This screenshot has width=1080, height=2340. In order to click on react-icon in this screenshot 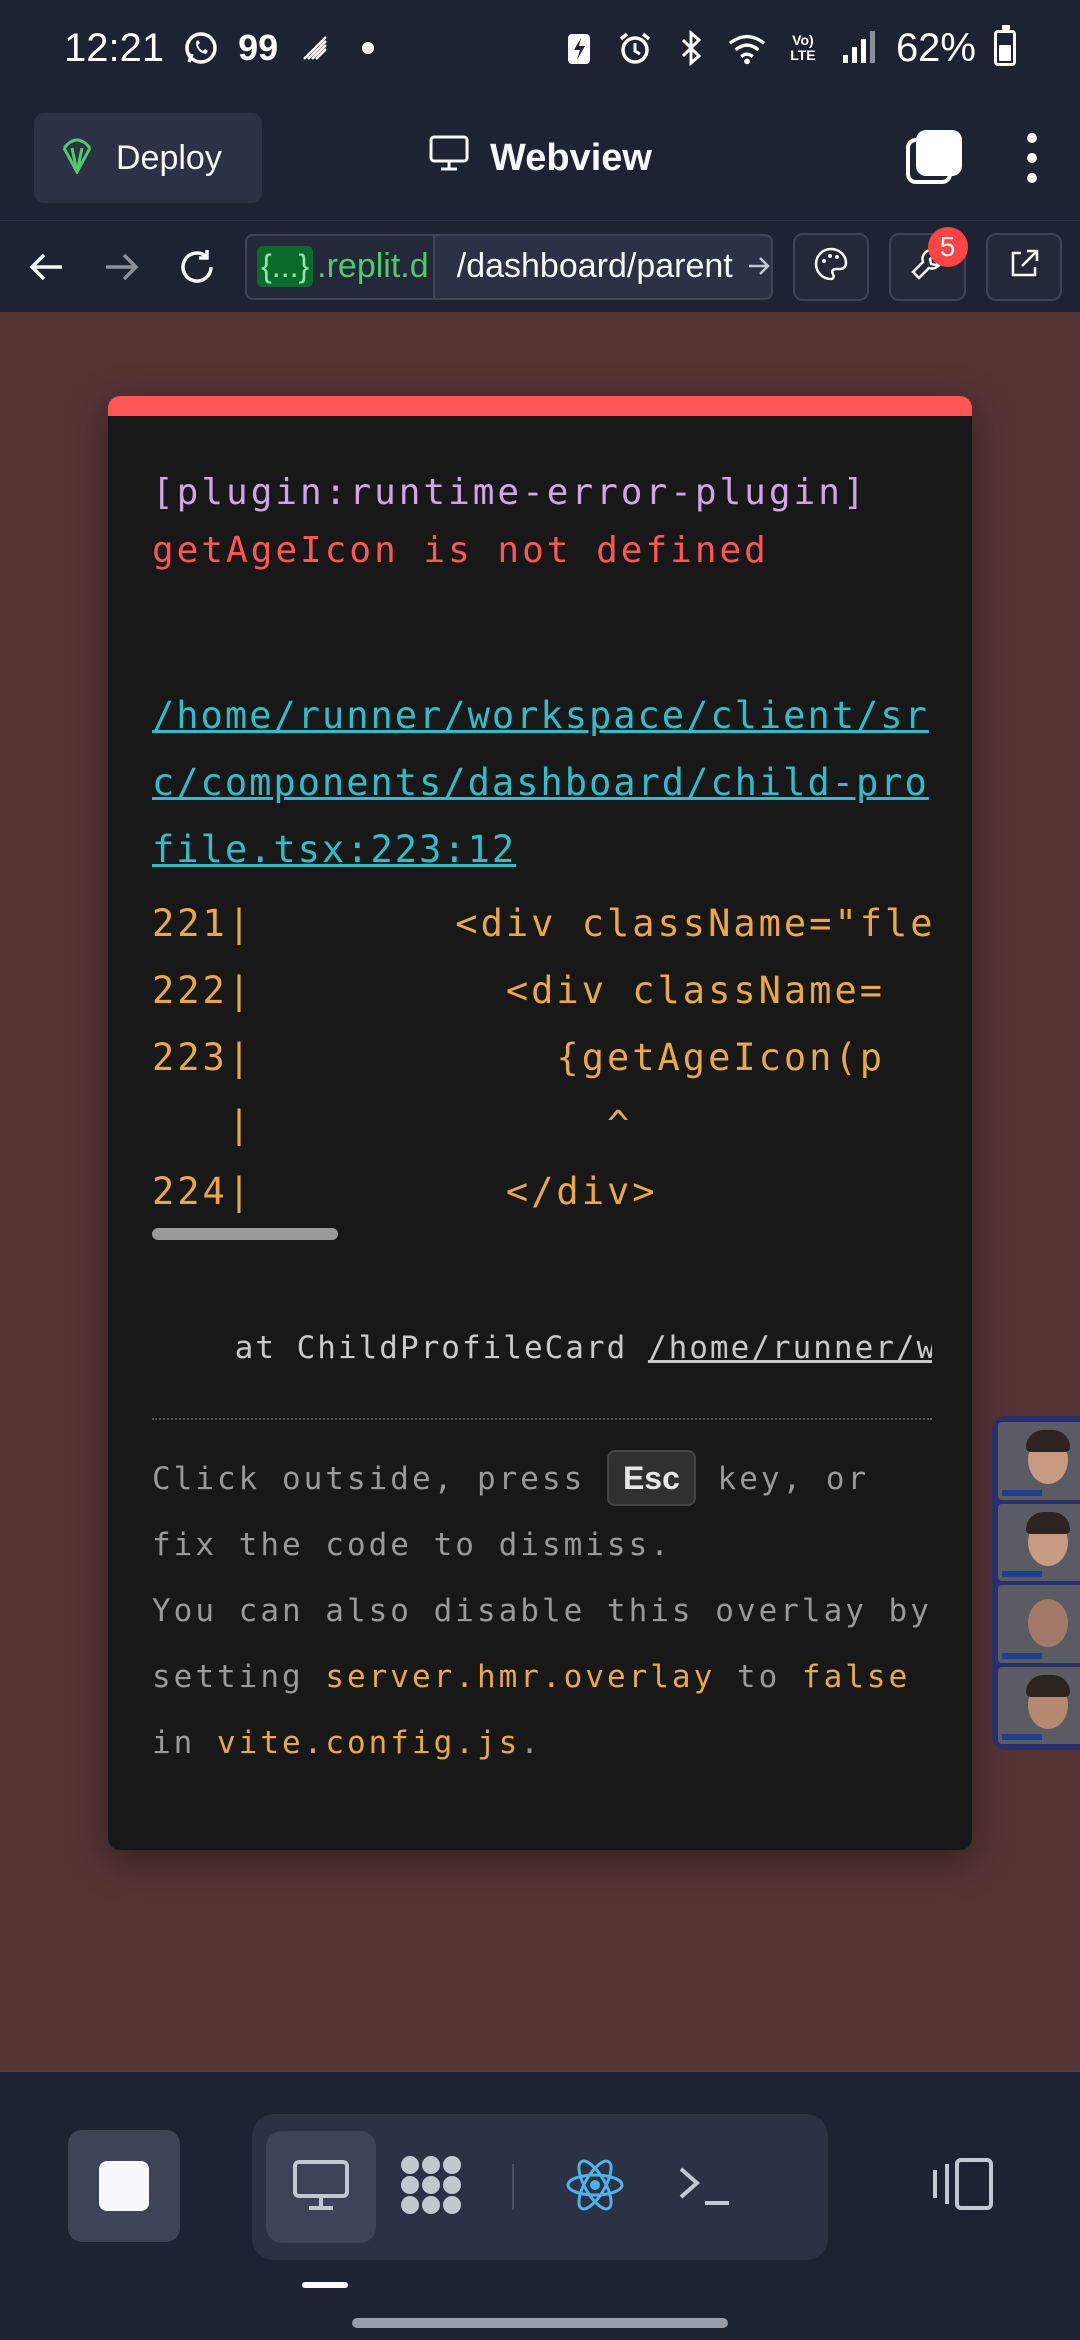, I will do `click(595, 2187)`.